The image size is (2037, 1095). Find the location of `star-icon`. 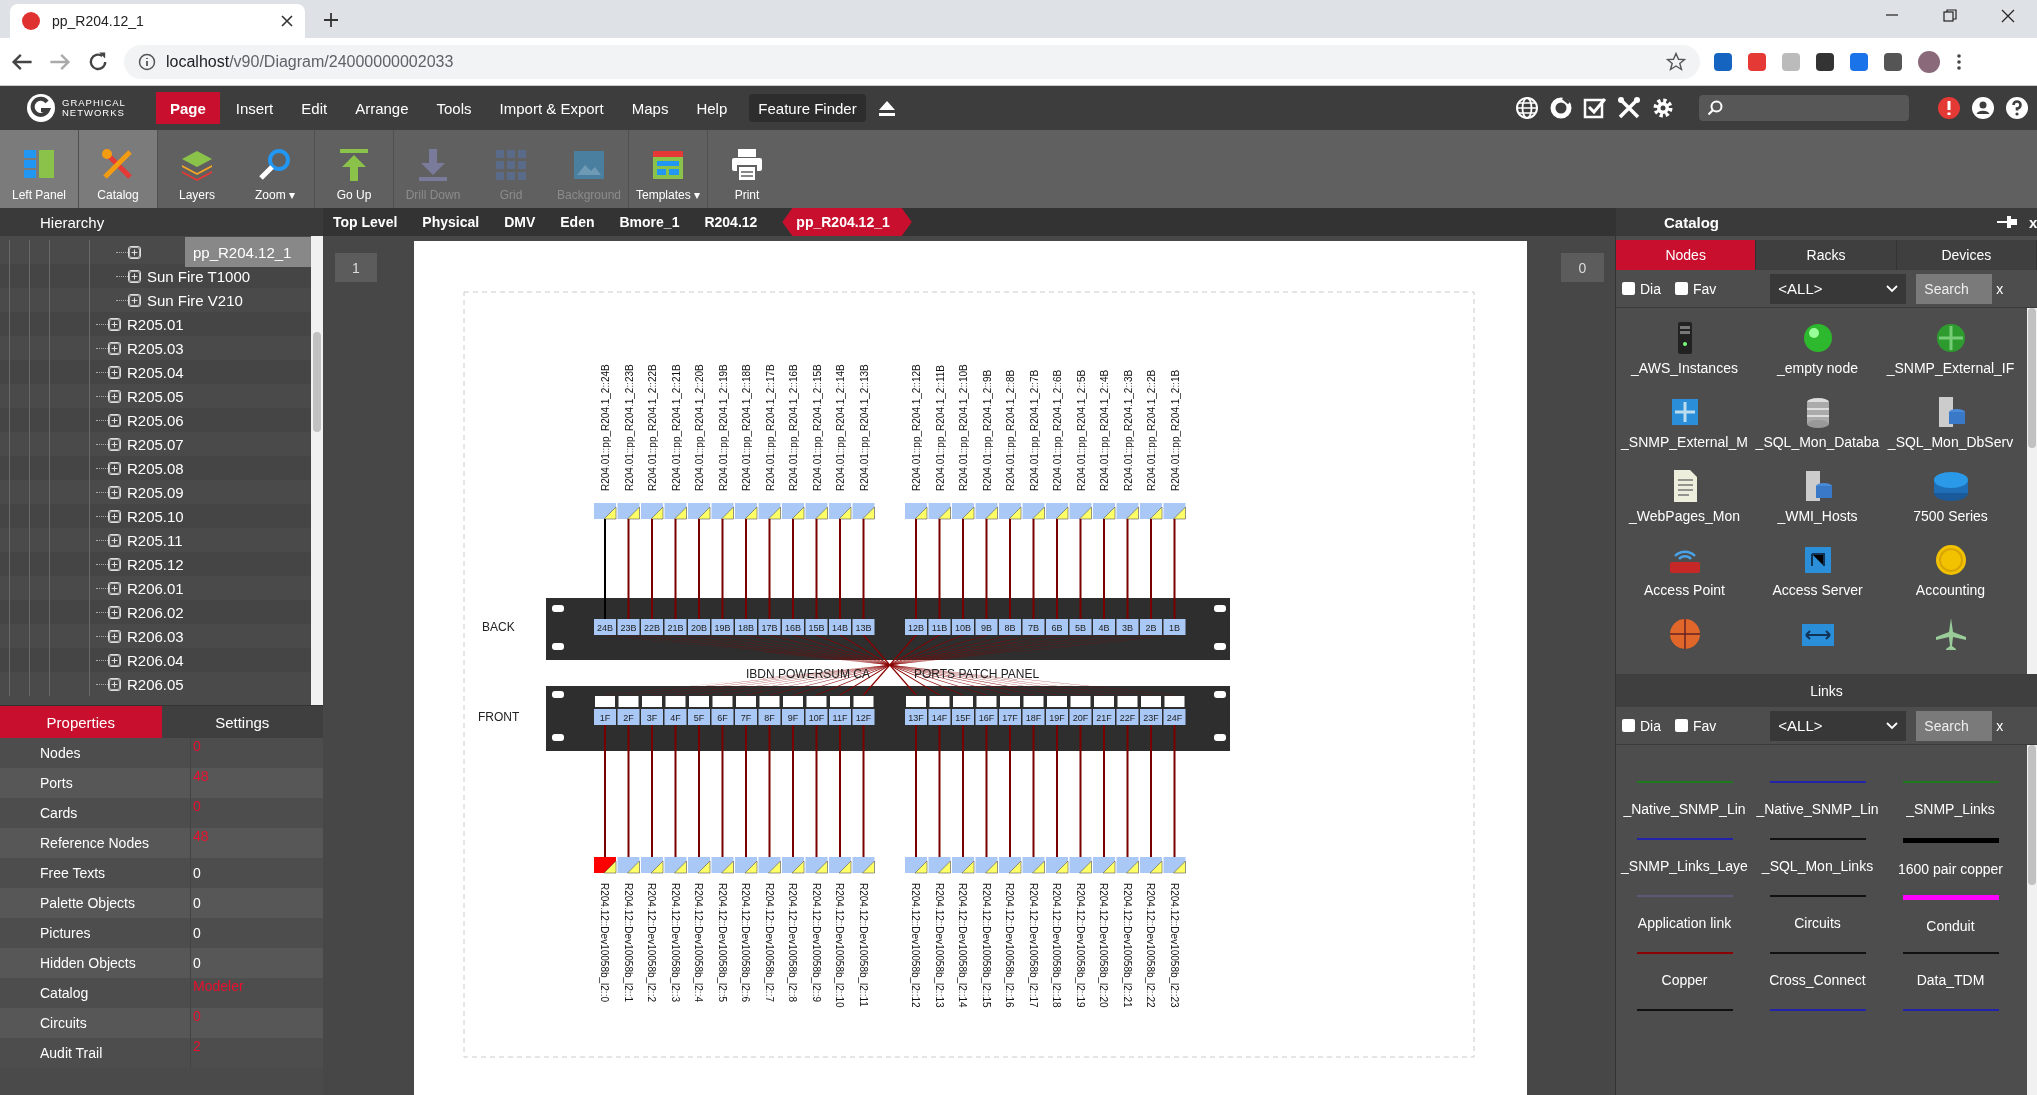

star-icon is located at coordinates (1676, 61).